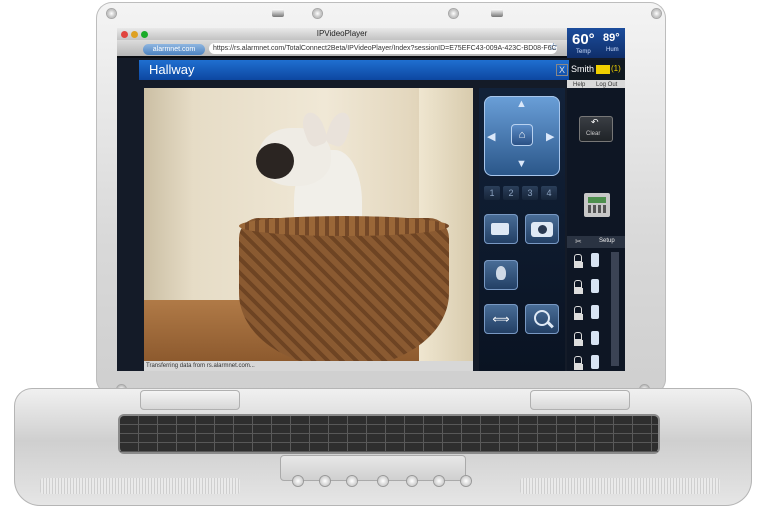 This screenshot has height=520, width=766. What do you see at coordinates (603, 69) in the screenshot?
I see `message-envelope-icon` at bounding box center [603, 69].